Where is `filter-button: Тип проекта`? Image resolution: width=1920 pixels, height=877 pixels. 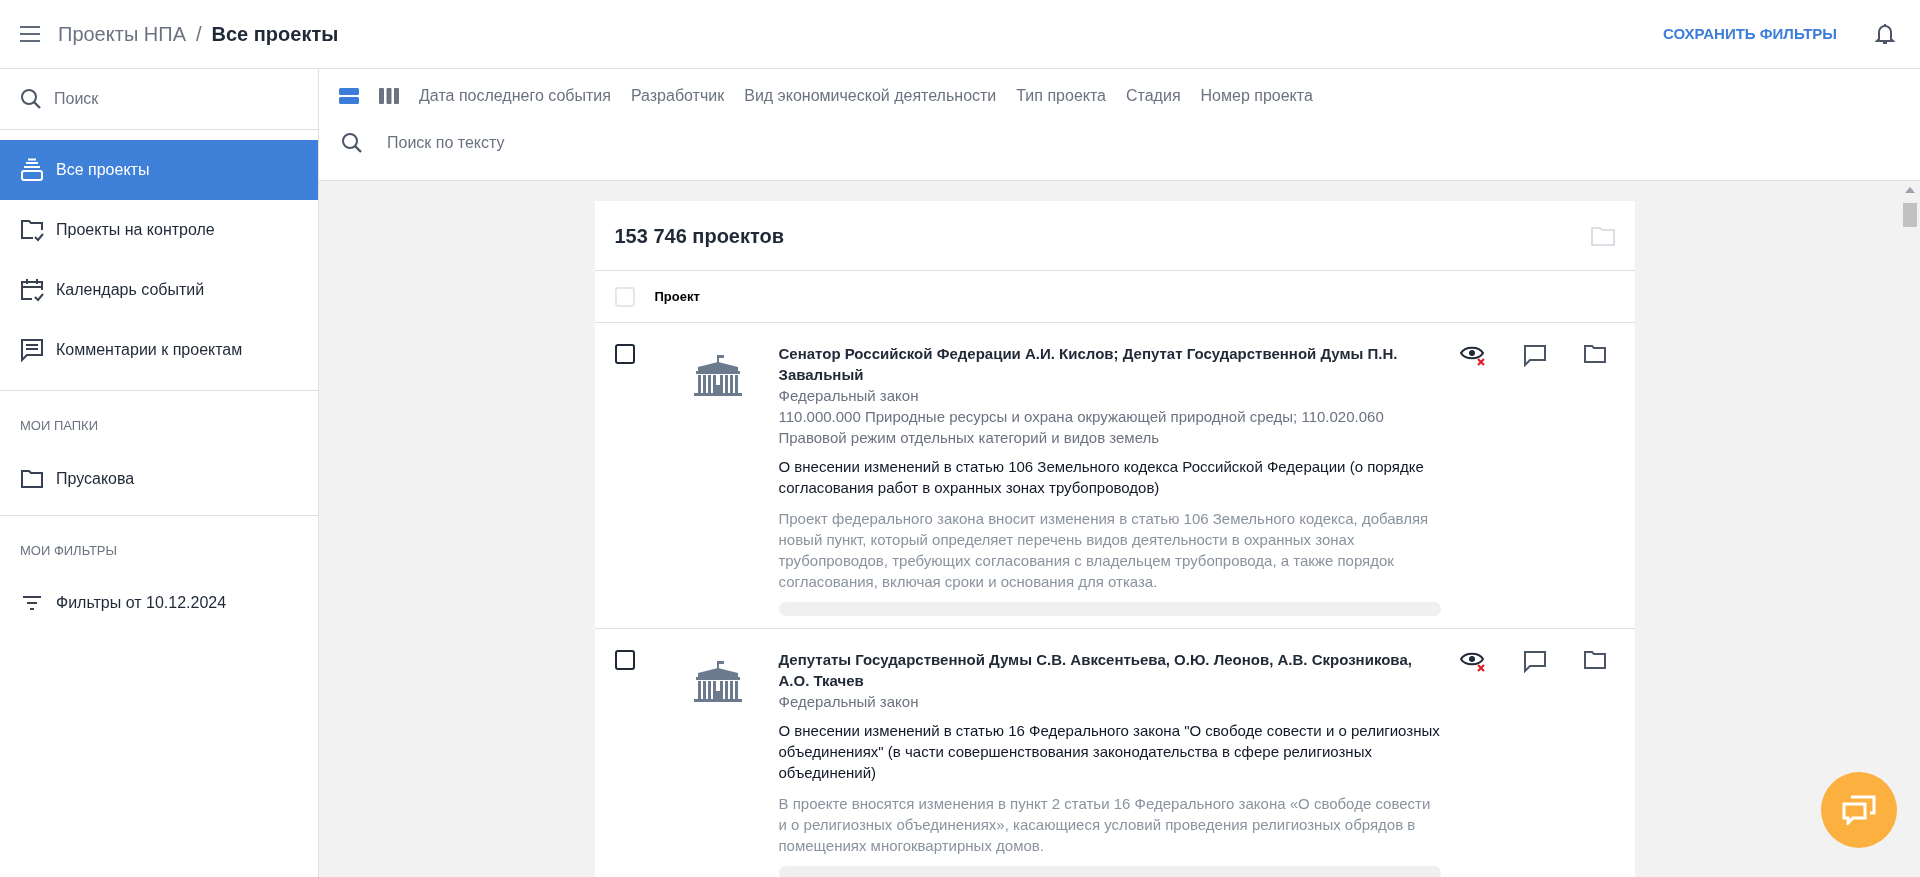
filter-button: Тип проекта is located at coordinates (1061, 96).